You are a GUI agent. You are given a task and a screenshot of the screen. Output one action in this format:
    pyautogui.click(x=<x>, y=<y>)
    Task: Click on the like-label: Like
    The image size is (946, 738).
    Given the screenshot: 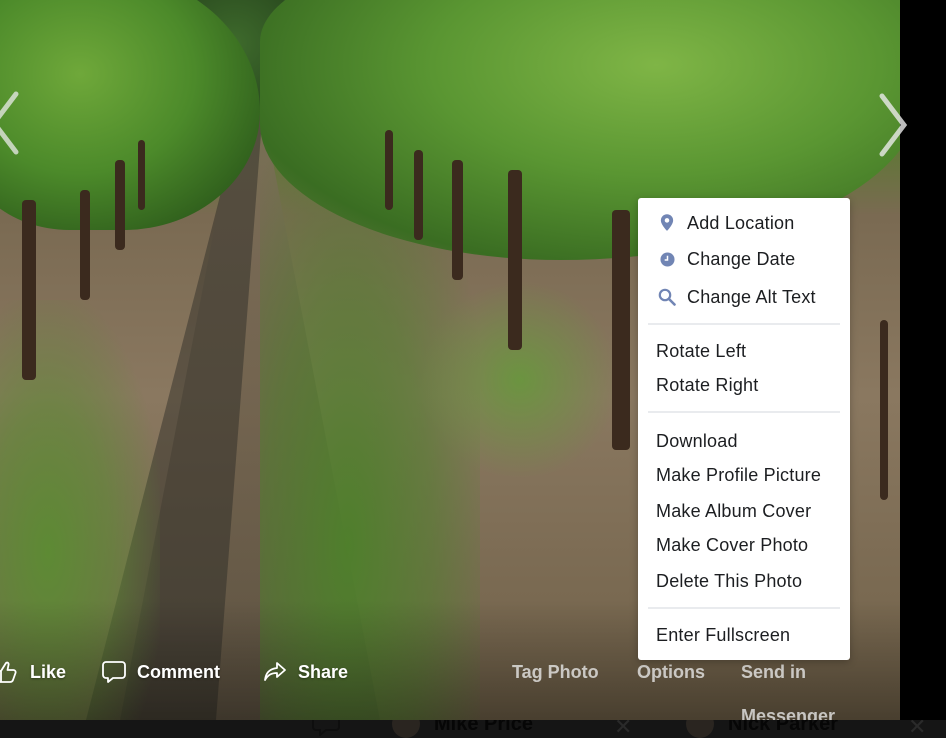 What is the action you would take?
    pyautogui.click(x=48, y=671)
    